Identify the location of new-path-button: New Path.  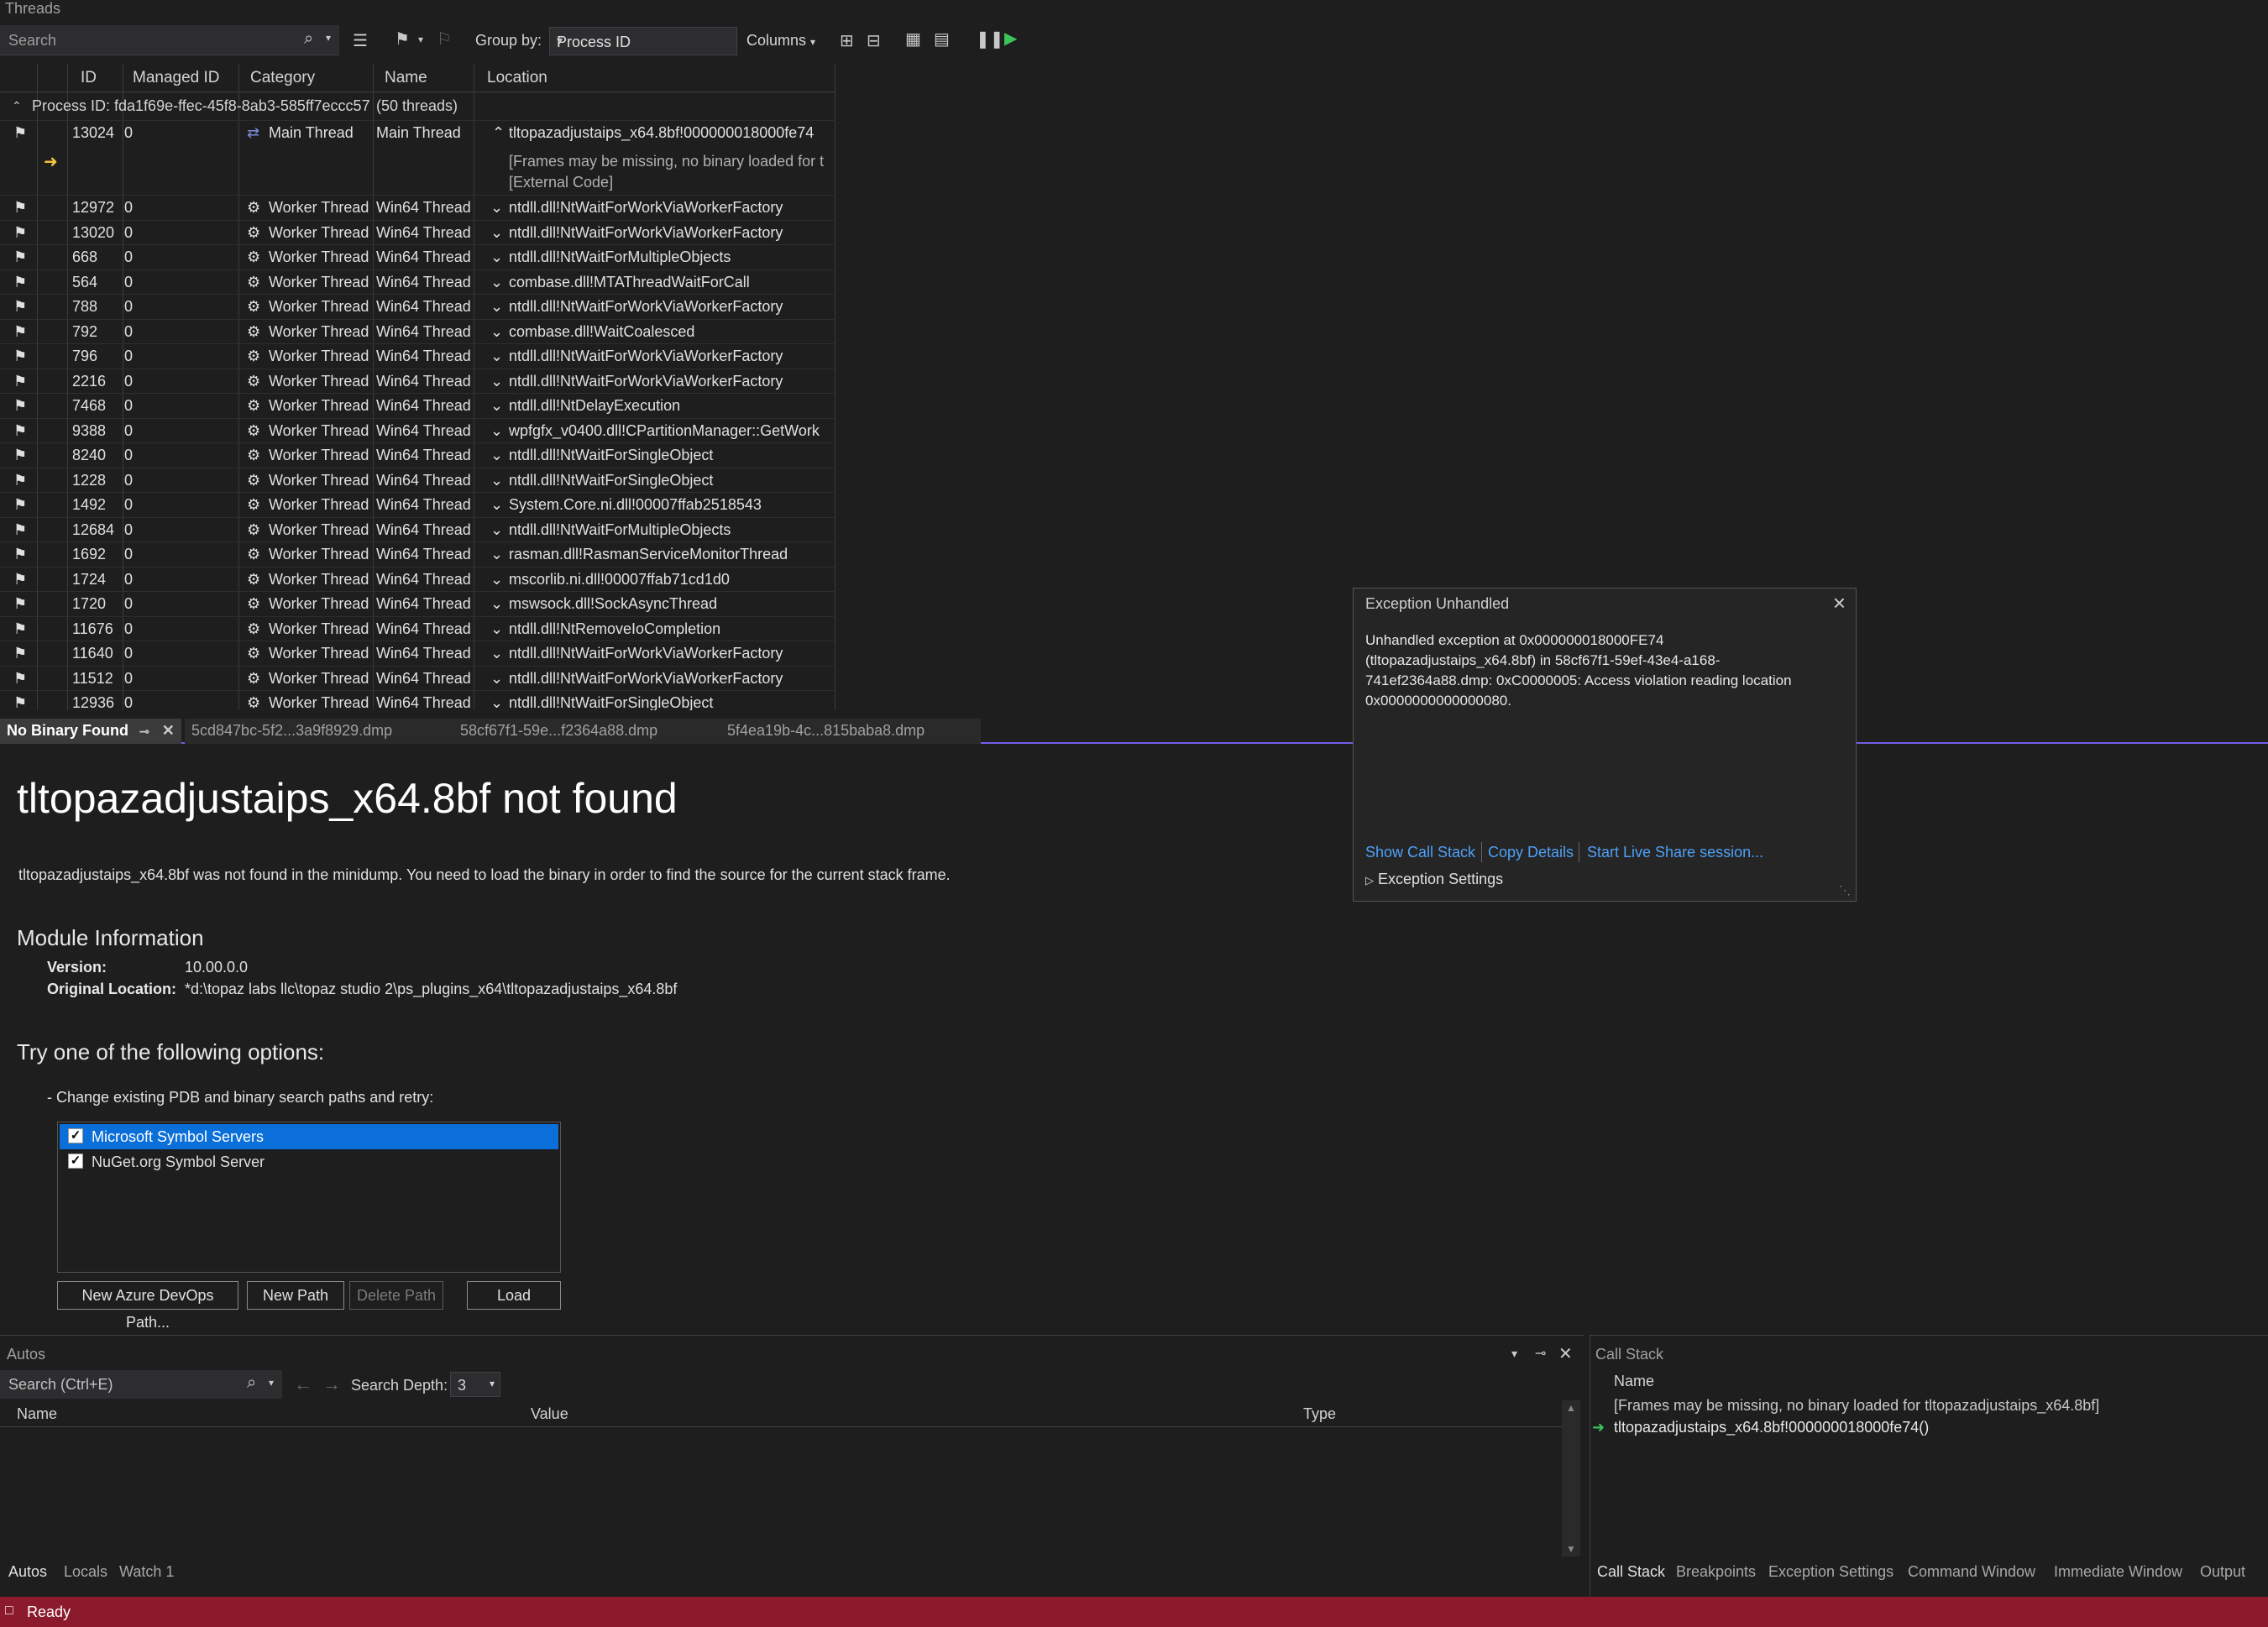
(296, 1295).